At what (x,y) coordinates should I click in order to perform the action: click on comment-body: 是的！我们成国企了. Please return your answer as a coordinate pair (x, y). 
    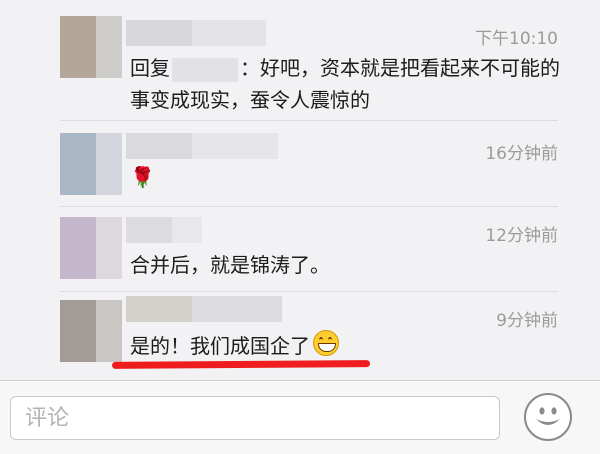
    Looking at the image, I should click on (220, 346).